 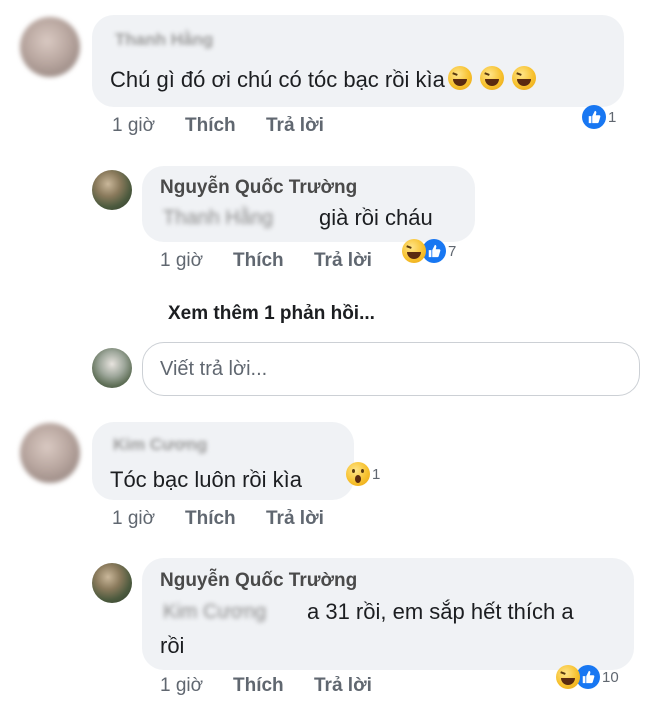 I want to click on reaction-count: 7, so click(x=452, y=251).